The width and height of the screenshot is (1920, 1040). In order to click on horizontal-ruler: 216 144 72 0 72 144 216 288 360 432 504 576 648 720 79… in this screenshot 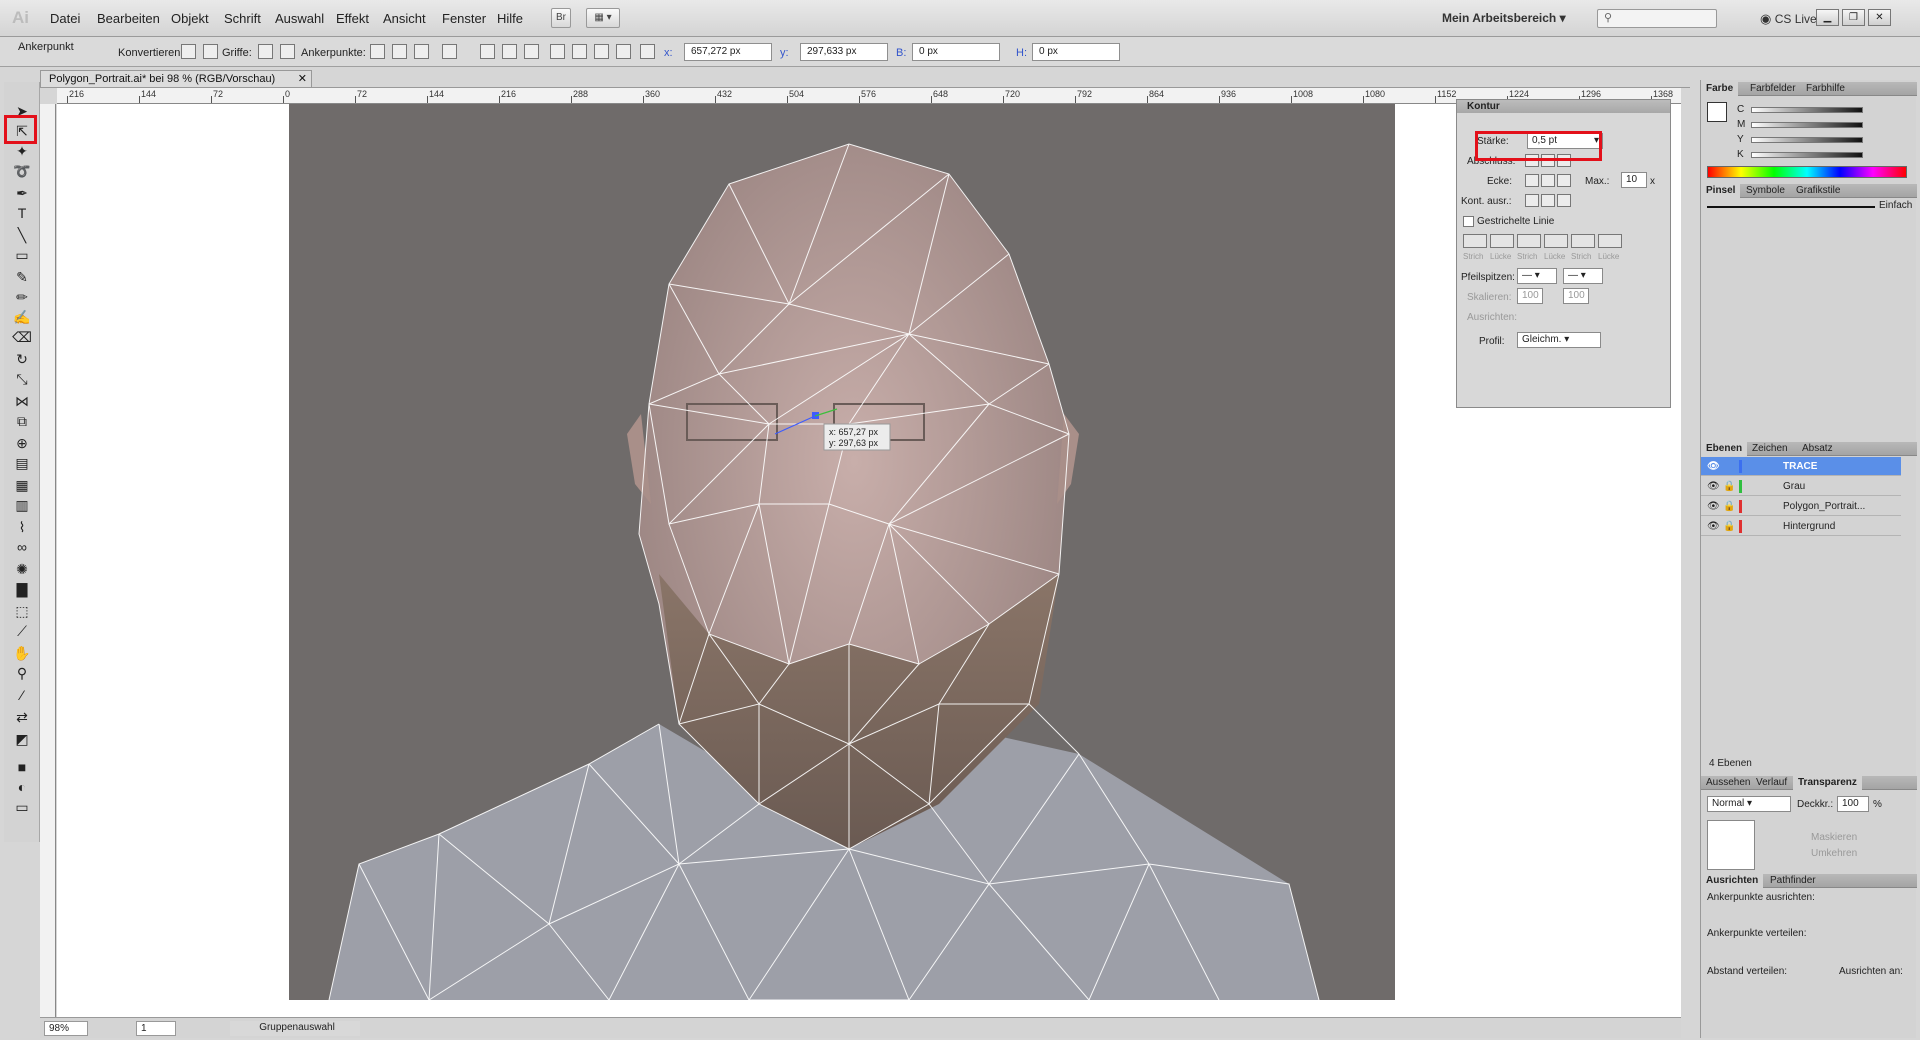, I will do `click(869, 96)`.